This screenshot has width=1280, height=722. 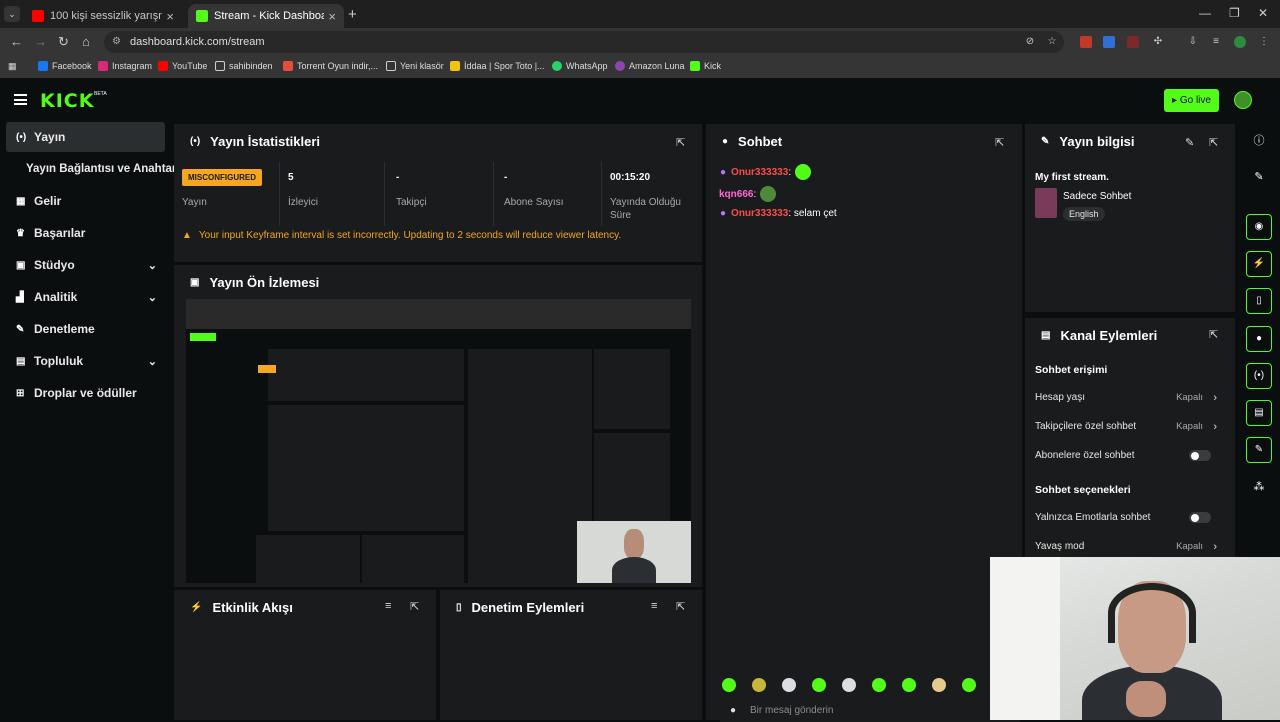 I want to click on chat-bubble-icon: ●, so click(x=1259, y=339).